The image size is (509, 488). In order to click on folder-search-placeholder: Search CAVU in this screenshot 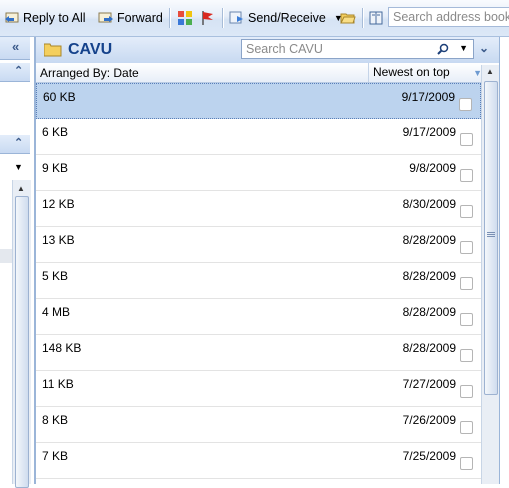, I will do `click(284, 49)`.